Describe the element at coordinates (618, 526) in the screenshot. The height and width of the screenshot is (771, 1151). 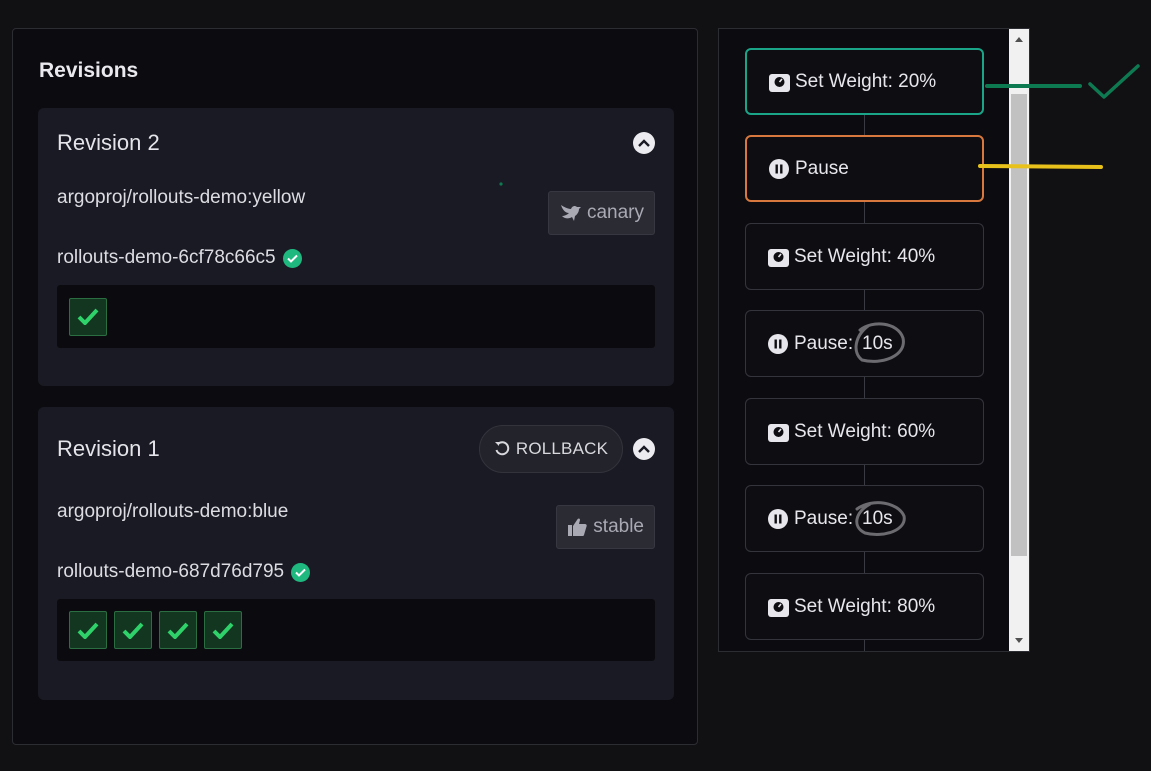
I see `tag-label: stable` at that location.